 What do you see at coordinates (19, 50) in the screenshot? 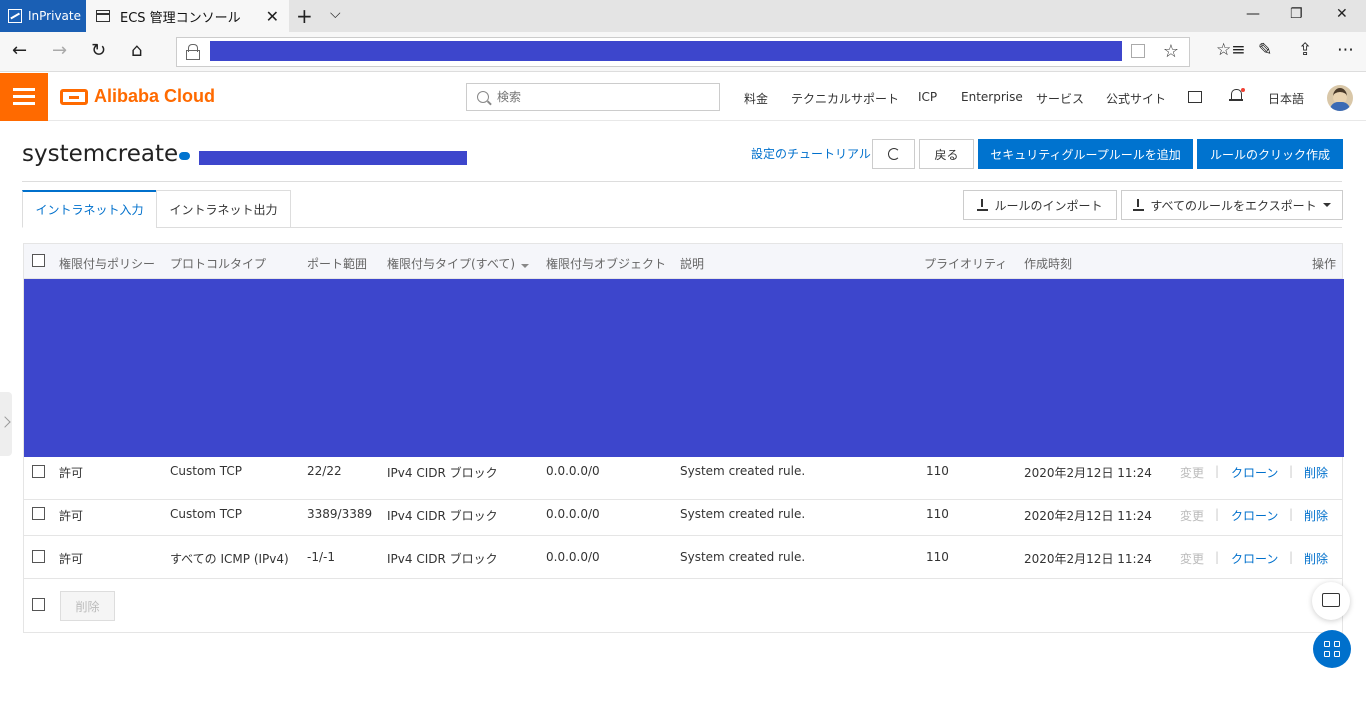
I see `back-button: ←` at bounding box center [19, 50].